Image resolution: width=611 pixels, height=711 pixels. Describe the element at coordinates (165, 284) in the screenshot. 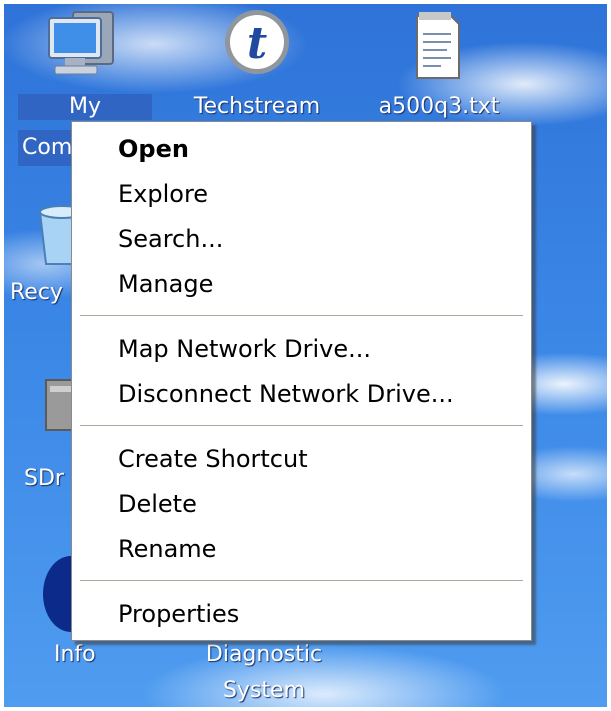

I see `menu-item-manage: Manage` at that location.